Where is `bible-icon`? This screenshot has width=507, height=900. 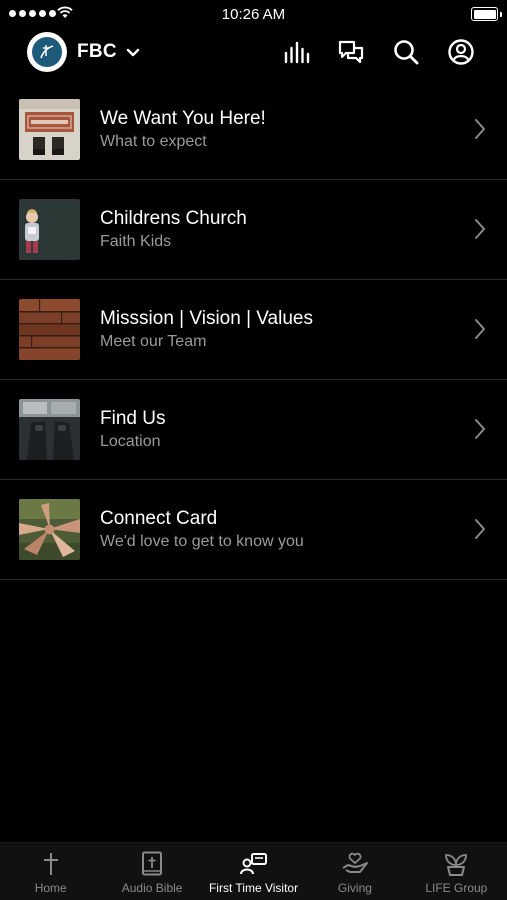
bible-icon is located at coordinates (152, 864).